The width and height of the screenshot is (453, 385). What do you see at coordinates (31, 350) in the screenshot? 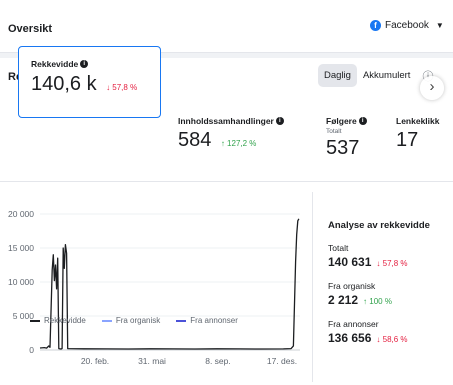
I see `y-tick-label: 0` at bounding box center [31, 350].